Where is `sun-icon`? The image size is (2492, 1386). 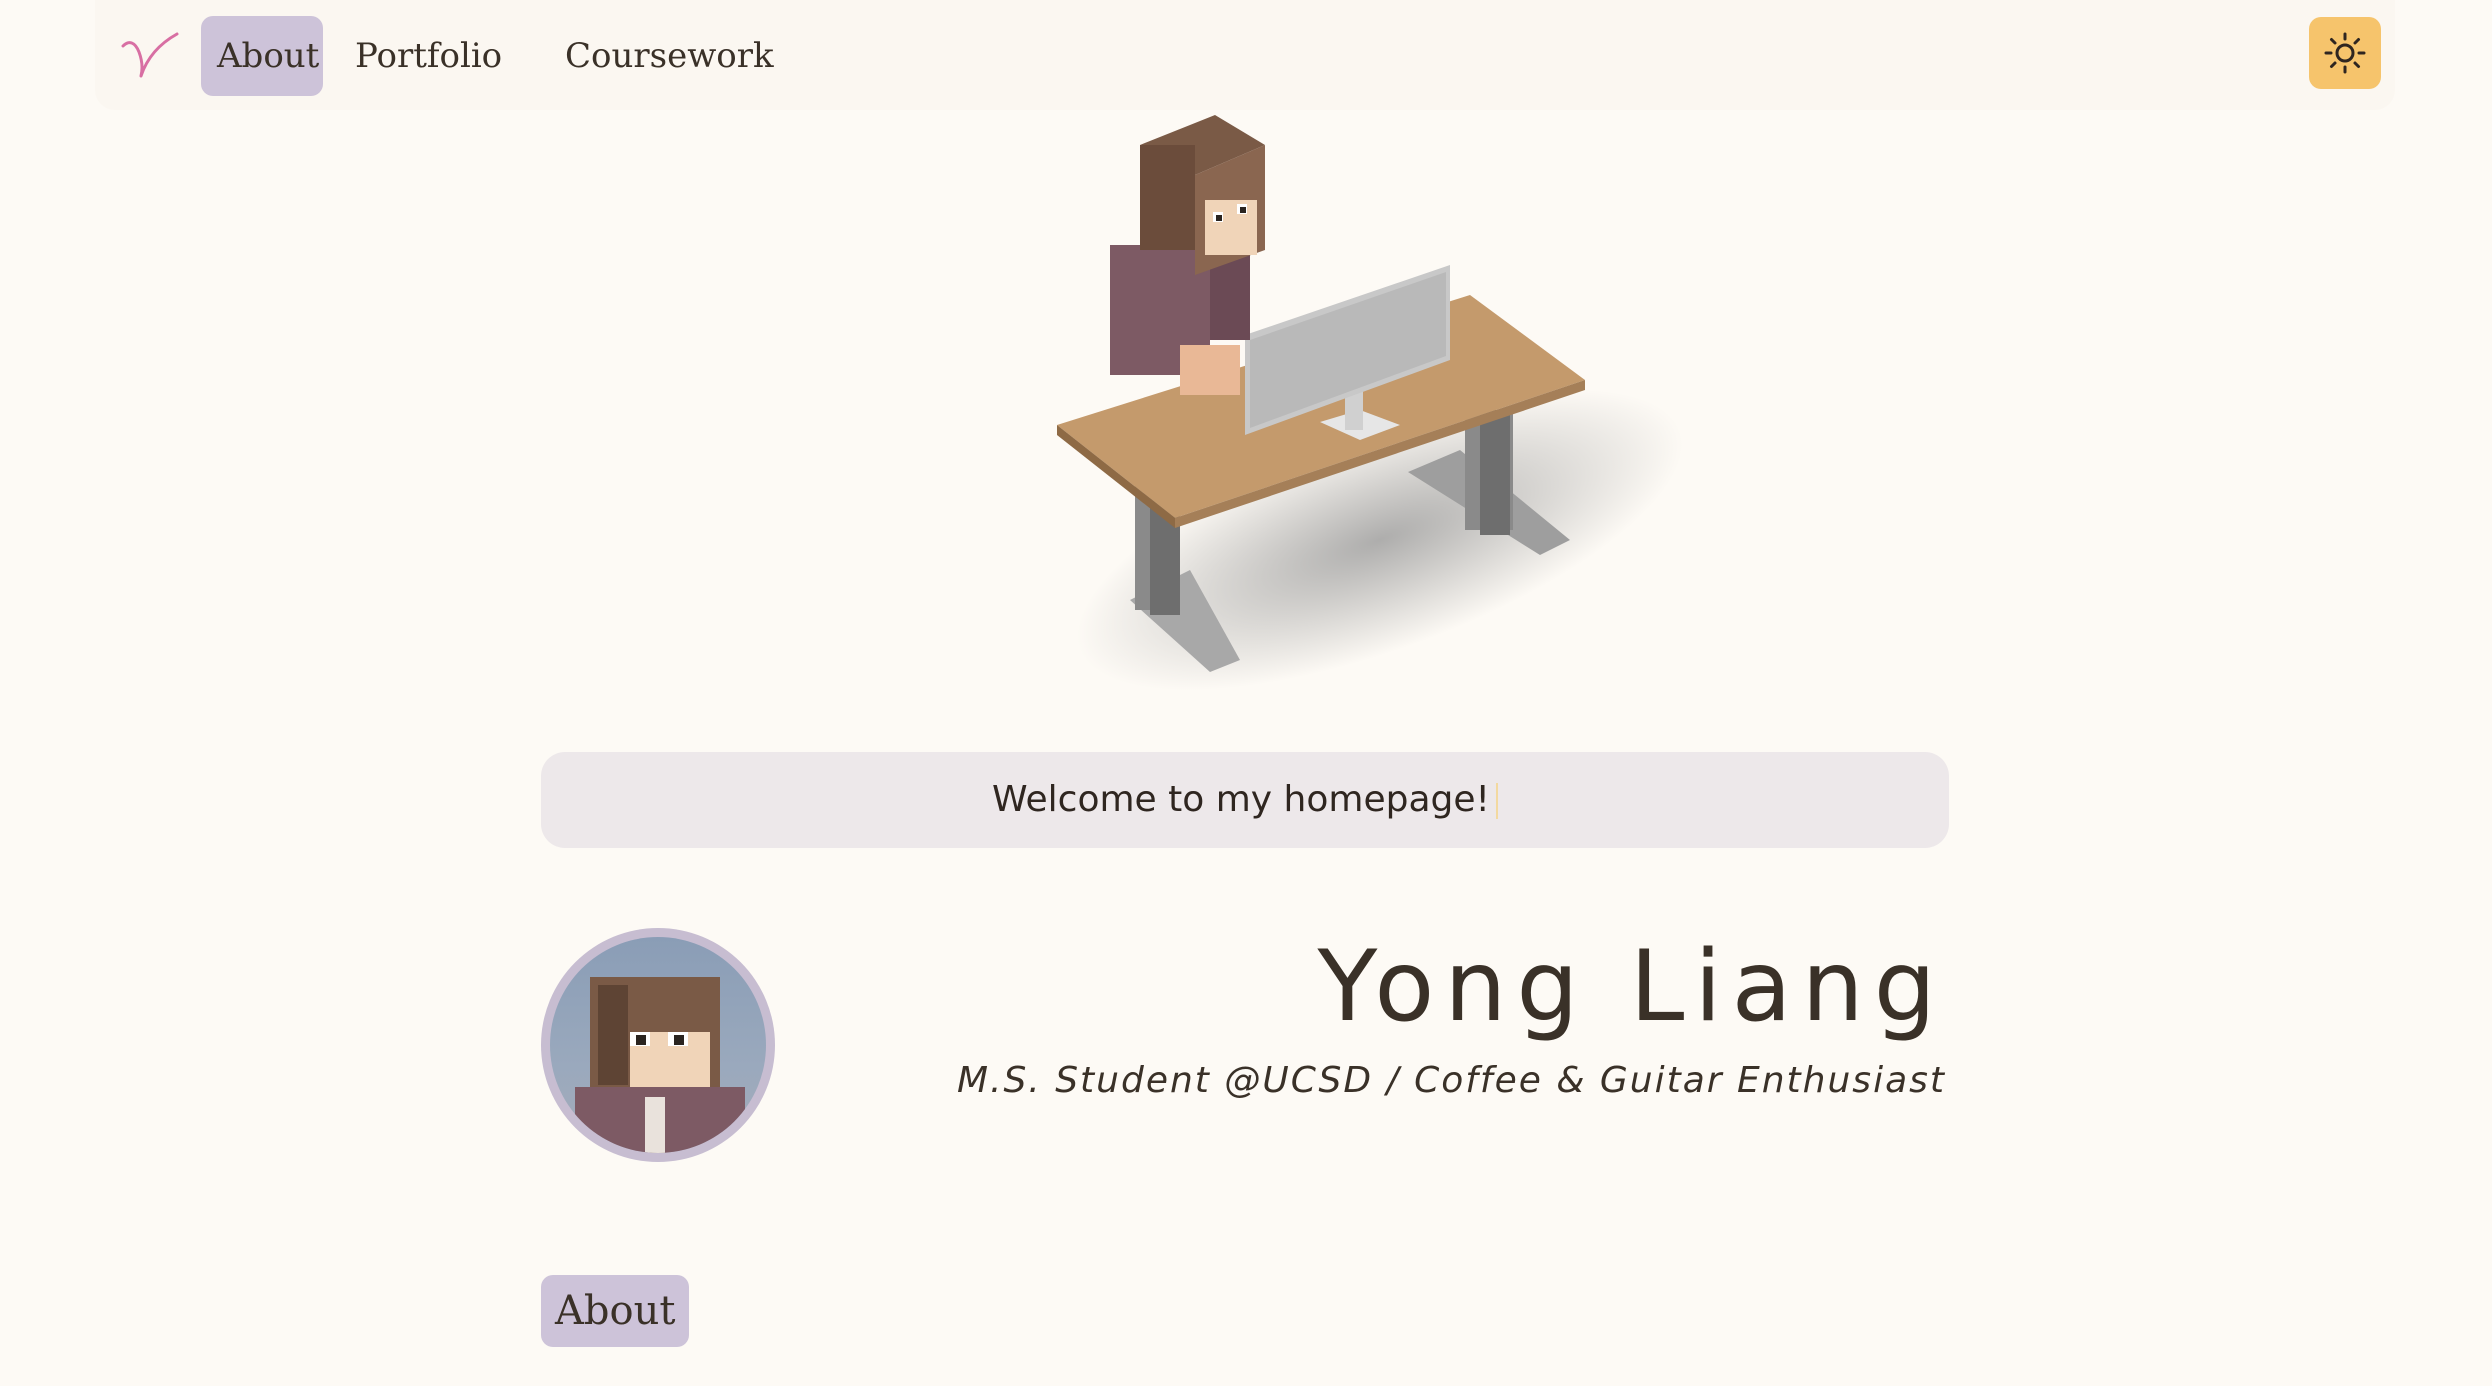
sun-icon is located at coordinates (2345, 53).